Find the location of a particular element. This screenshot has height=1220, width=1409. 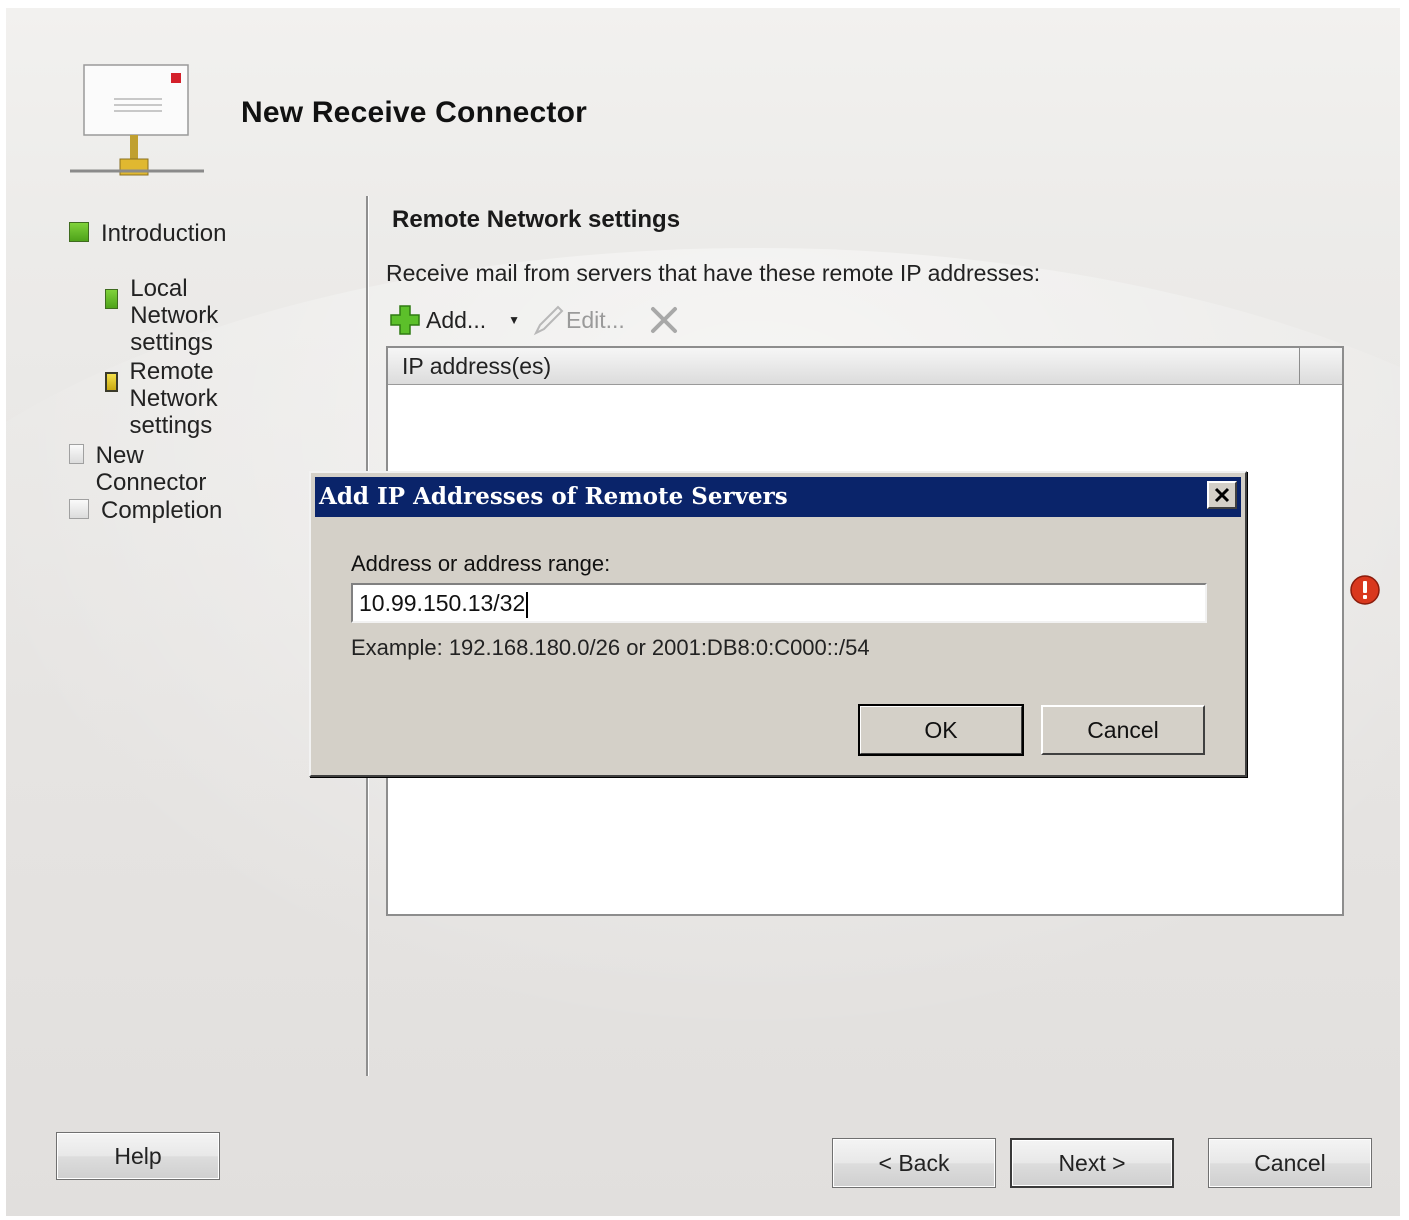

cancel-button: Cancel is located at coordinates (1290, 1163).